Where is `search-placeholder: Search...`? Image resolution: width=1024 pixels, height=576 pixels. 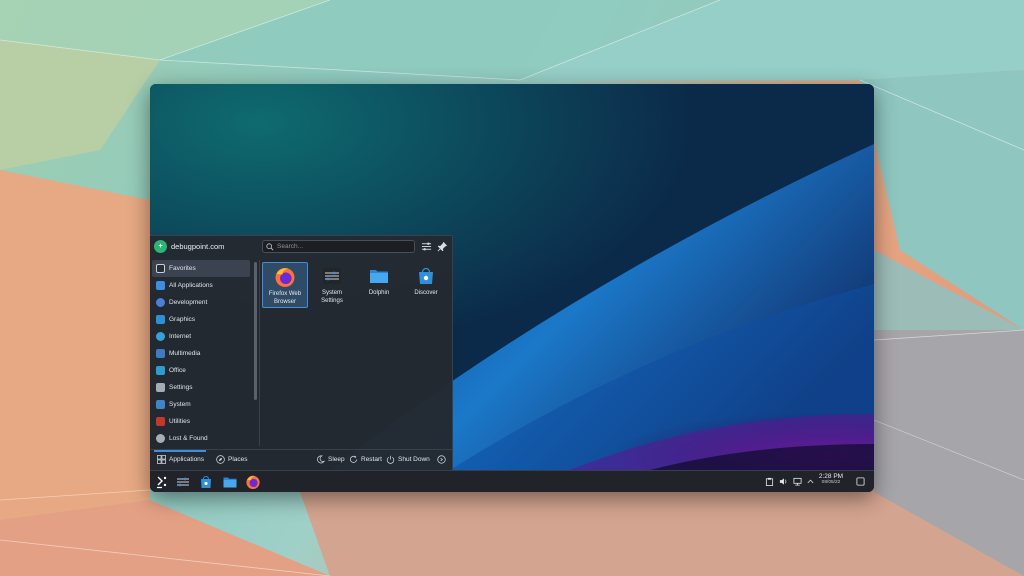
search-placeholder: Search... is located at coordinates (290, 246).